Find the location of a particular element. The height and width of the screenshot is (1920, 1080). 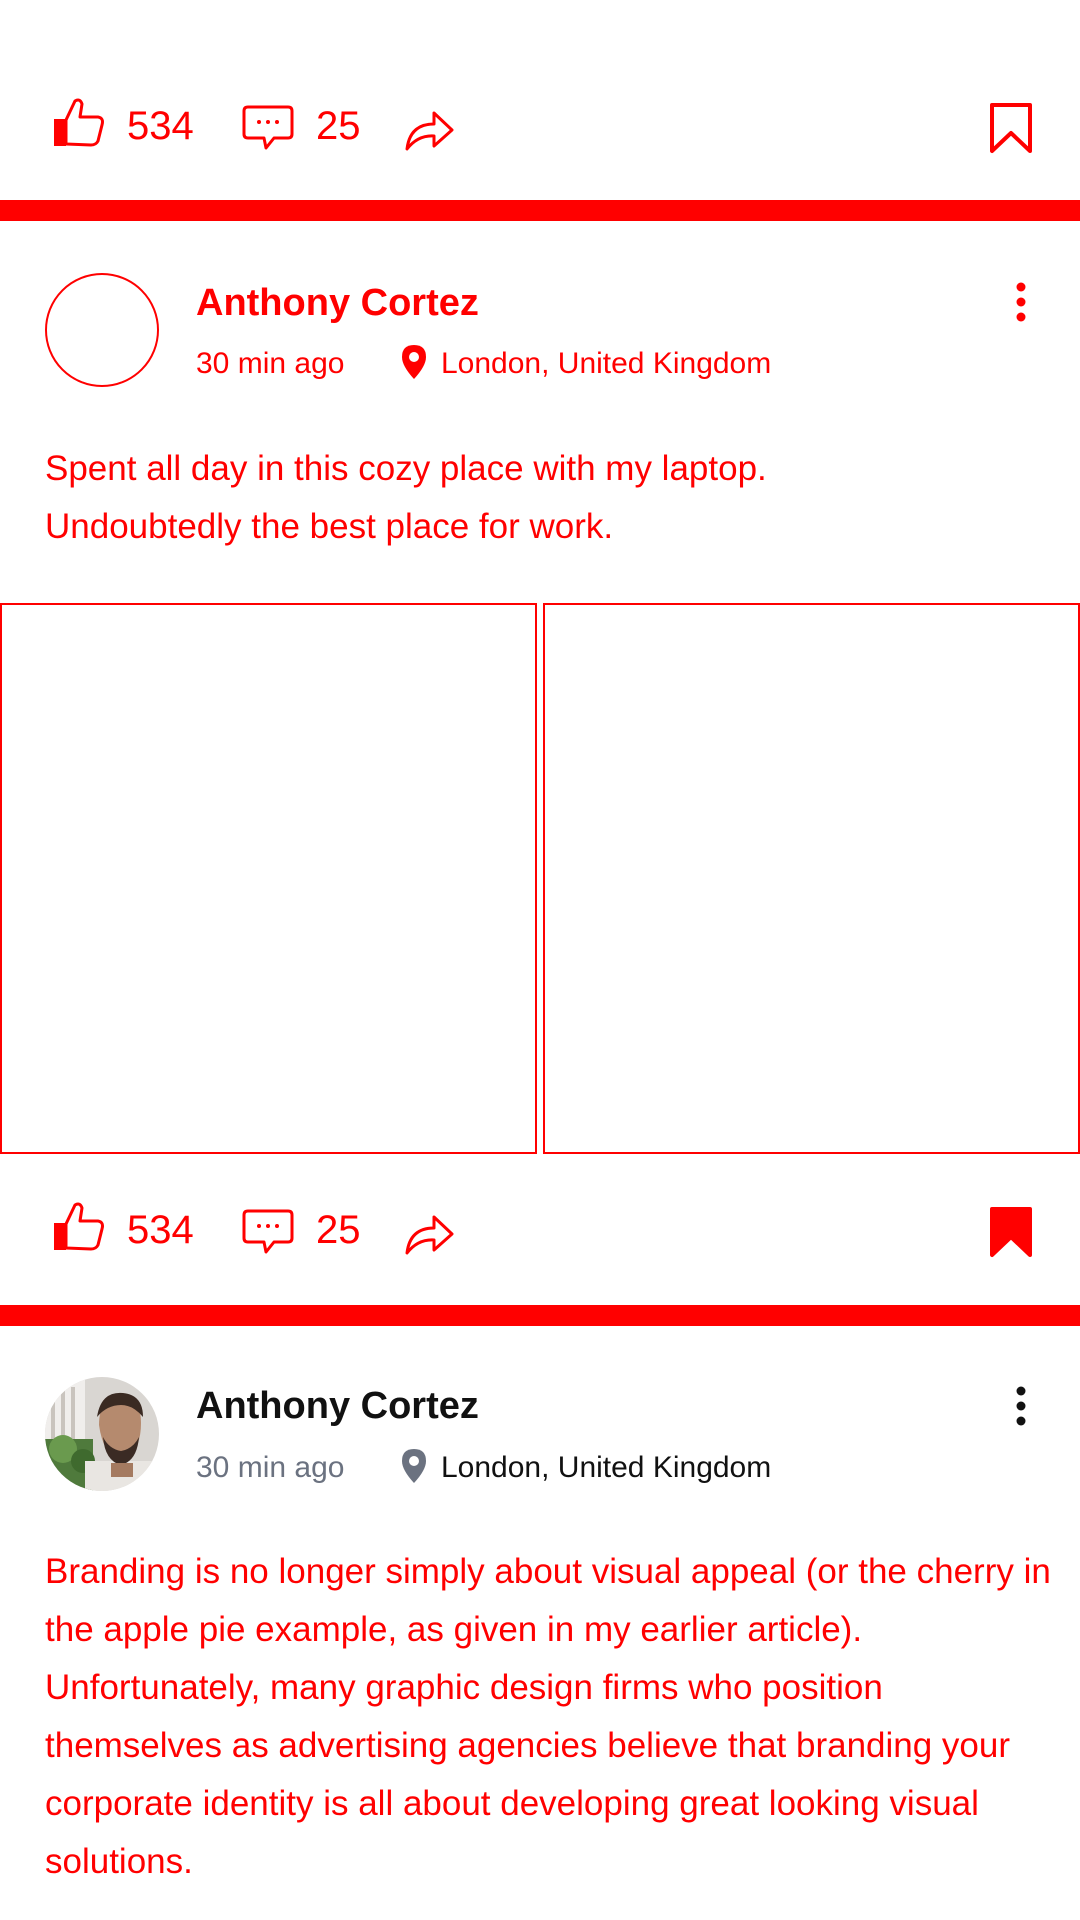

bookmark-filled-icon is located at coordinates (1011, 1232).